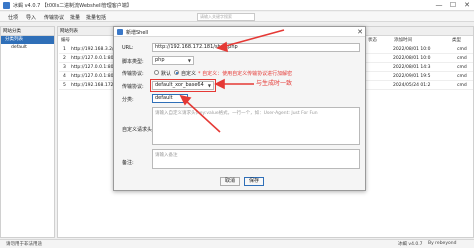  I want to click on arrow-to-category, so click(202, 116).